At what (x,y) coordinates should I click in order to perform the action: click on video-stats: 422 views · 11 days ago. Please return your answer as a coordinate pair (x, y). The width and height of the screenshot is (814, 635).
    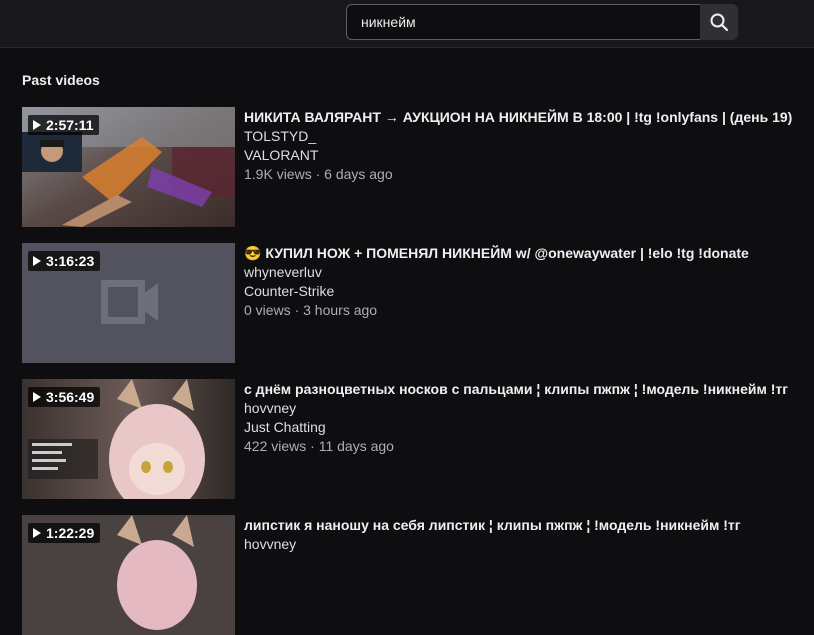
    Looking at the image, I should click on (319, 446).